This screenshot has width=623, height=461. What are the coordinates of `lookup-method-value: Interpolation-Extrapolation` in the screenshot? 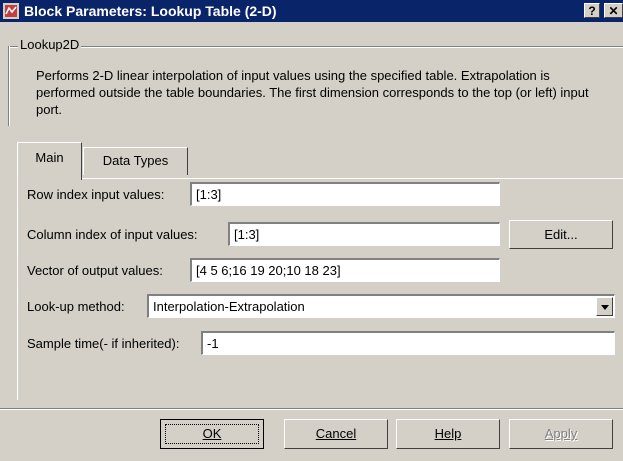 It's located at (229, 306).